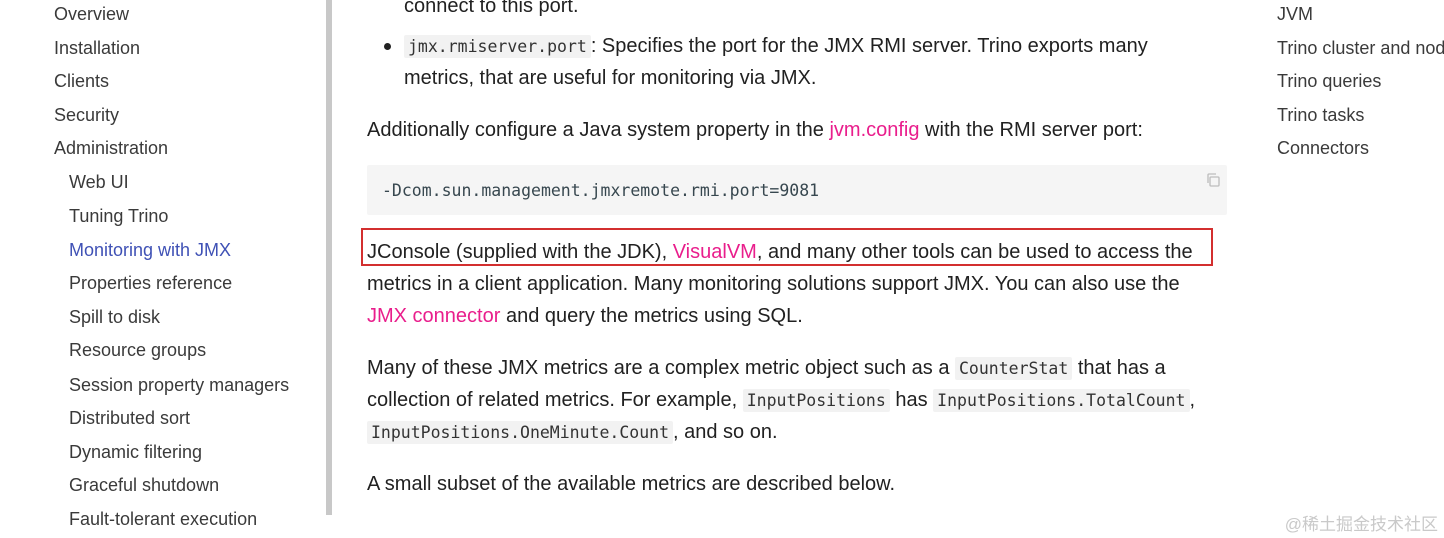  I want to click on p3-l2-after: ,, so click(1192, 400).